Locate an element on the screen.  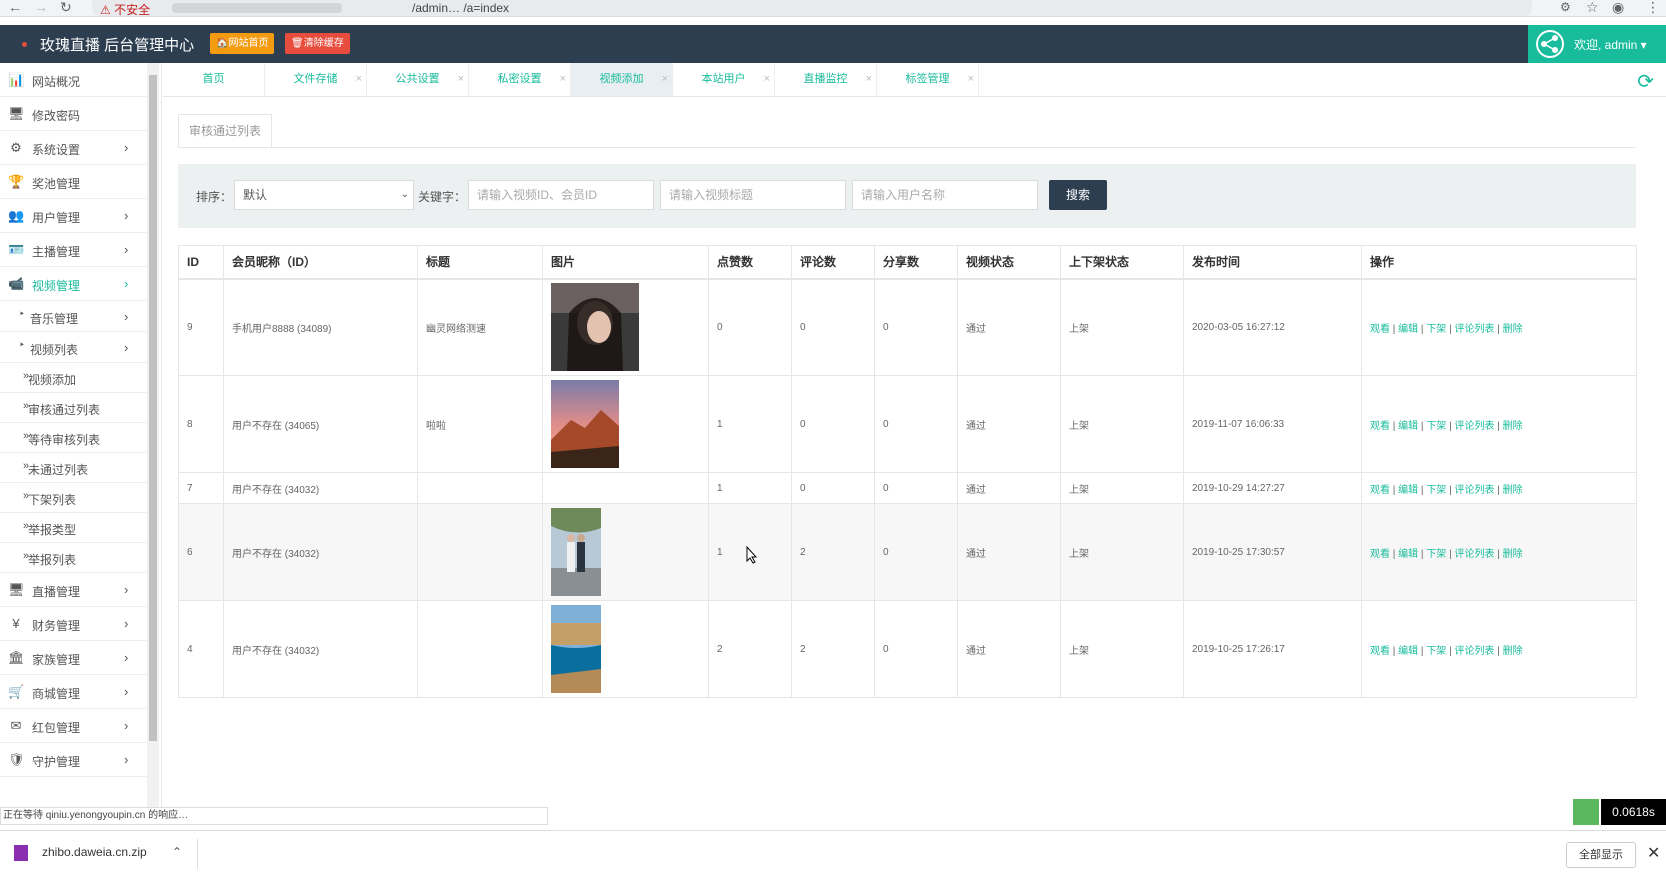
sidebar-item-6: 📹 视频管理 › is located at coordinates (73, 284).